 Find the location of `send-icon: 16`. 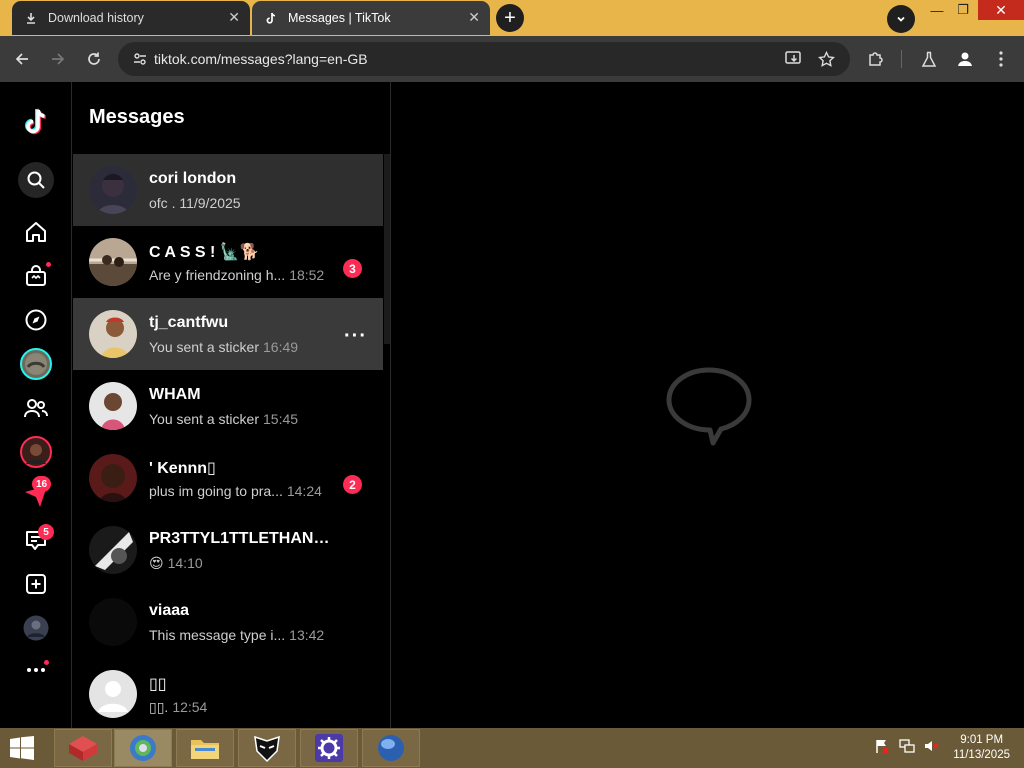

send-icon: 16 is located at coordinates (36, 495).